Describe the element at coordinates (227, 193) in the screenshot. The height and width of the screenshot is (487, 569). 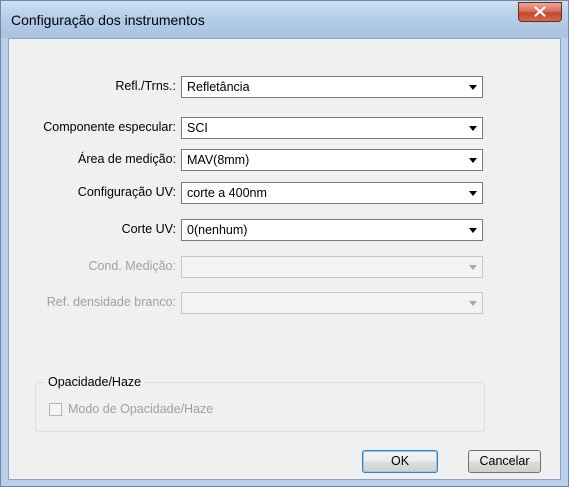
I see `configuracao-uv-value: corte a 400nm` at that location.